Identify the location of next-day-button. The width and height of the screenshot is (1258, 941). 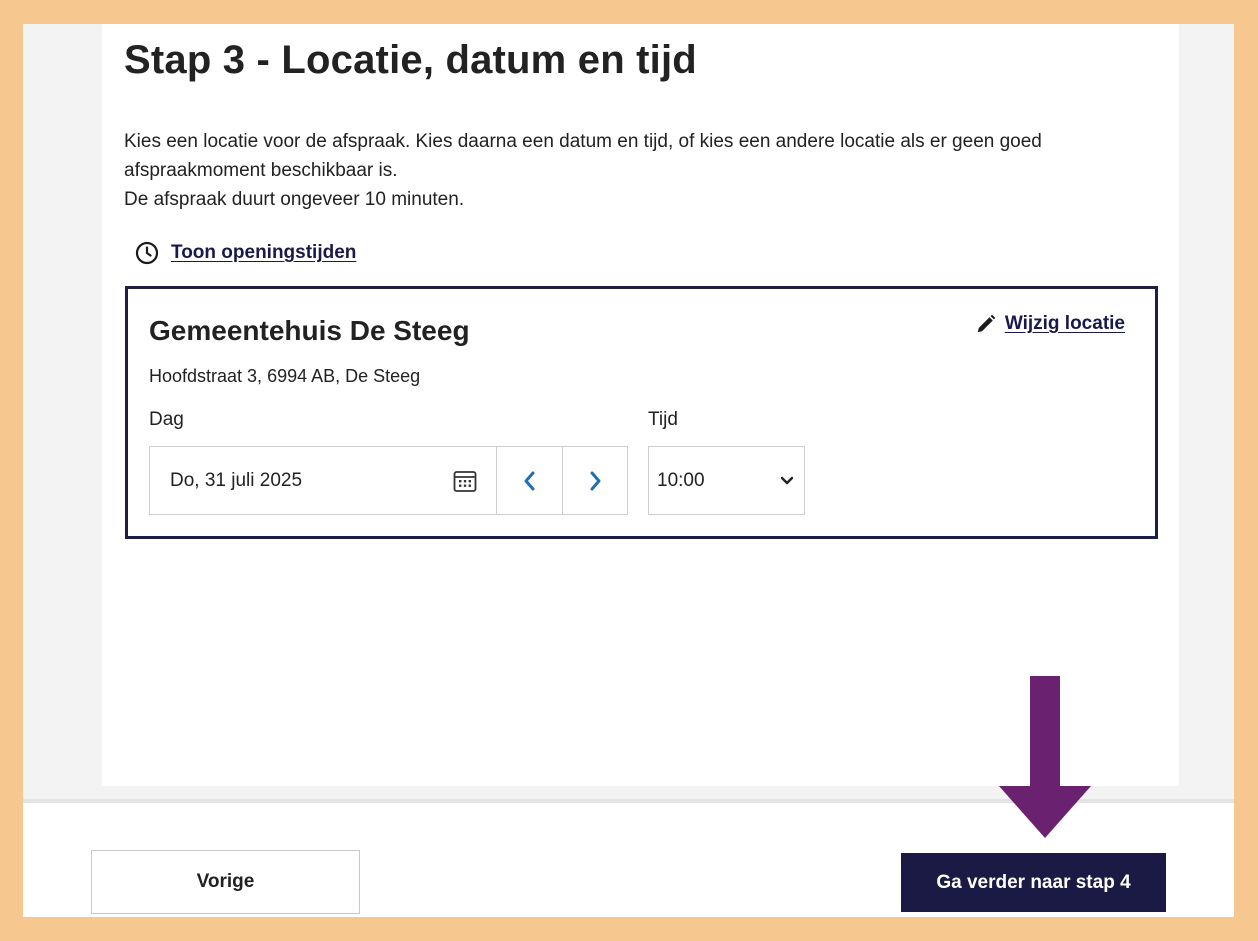
(594, 480).